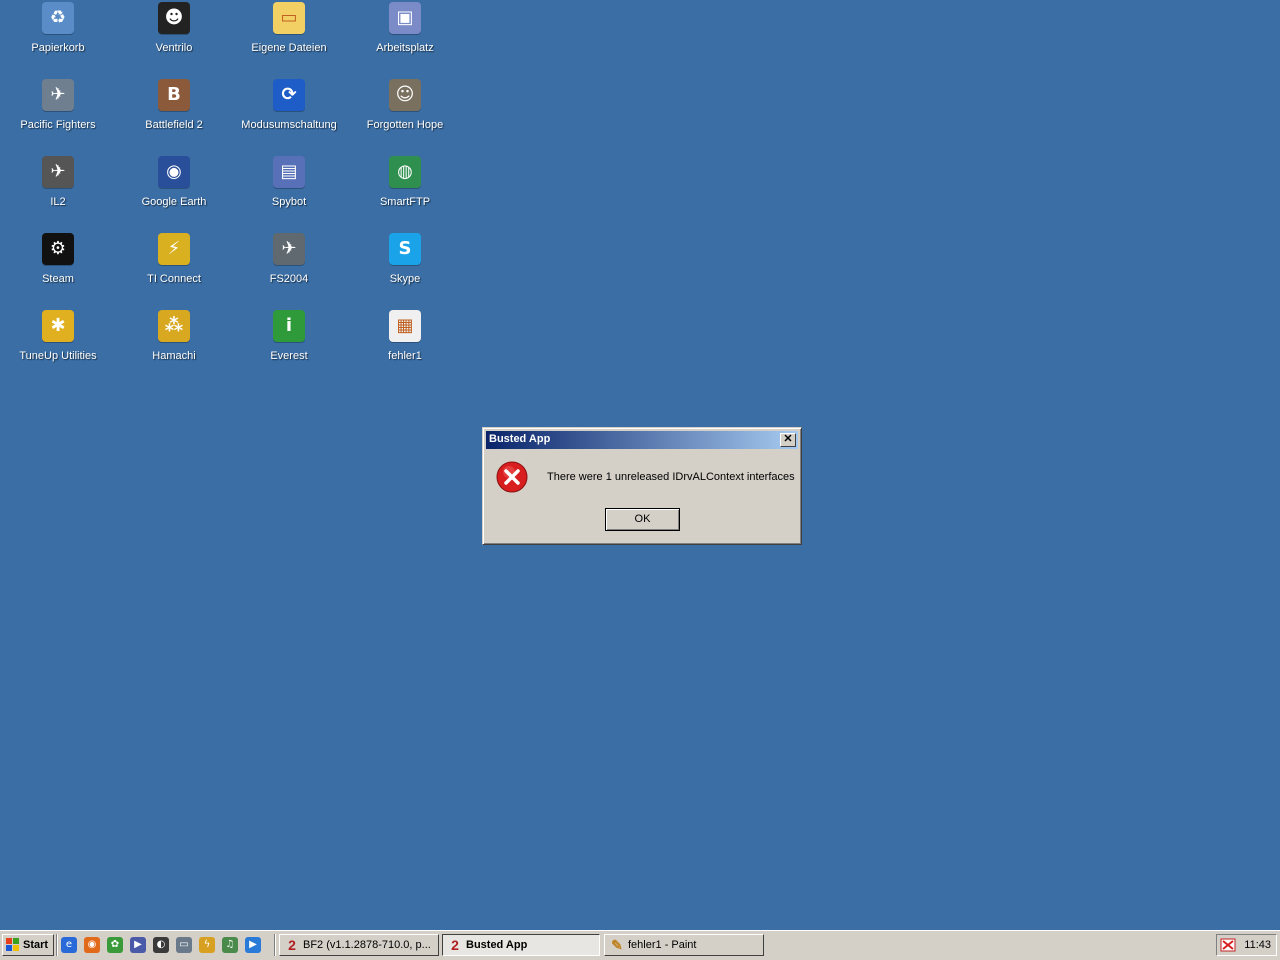 The image size is (1280, 960). What do you see at coordinates (174, 115) in the screenshot?
I see `desktop-icon-battlefield-2: B Battlefield 2` at bounding box center [174, 115].